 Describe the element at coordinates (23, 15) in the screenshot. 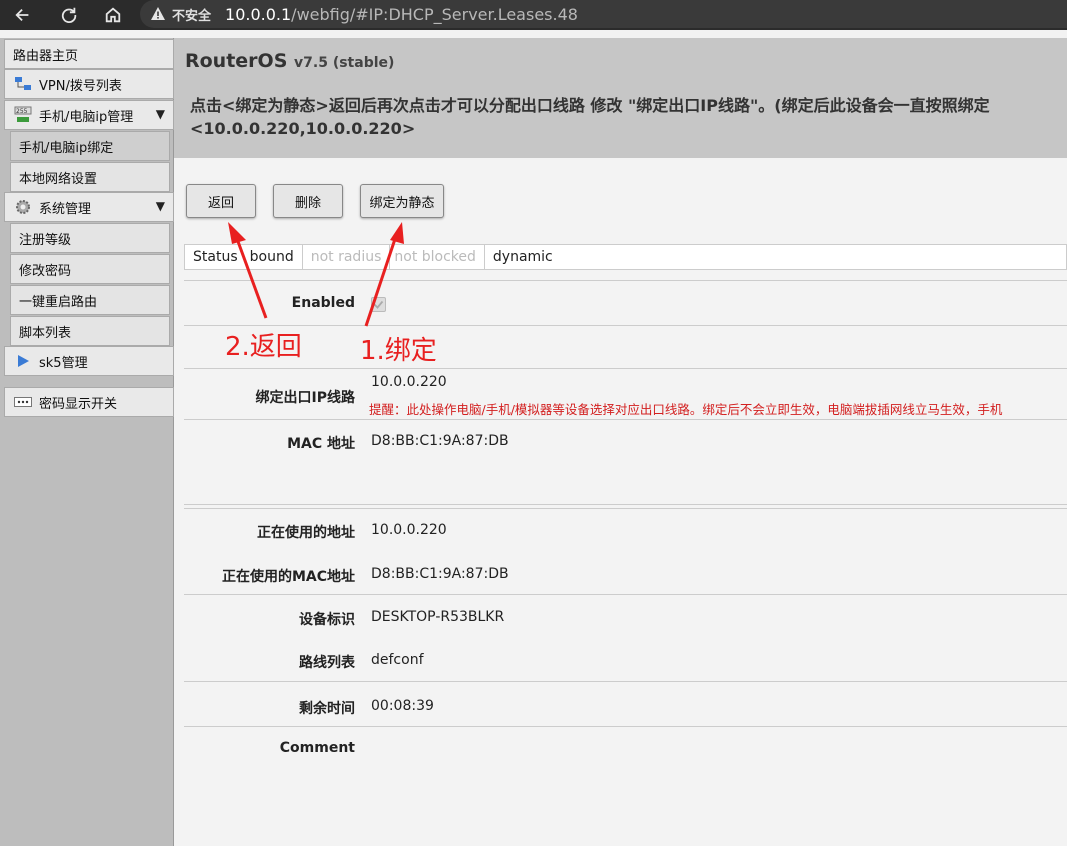

I see `back-arrow-icon` at that location.